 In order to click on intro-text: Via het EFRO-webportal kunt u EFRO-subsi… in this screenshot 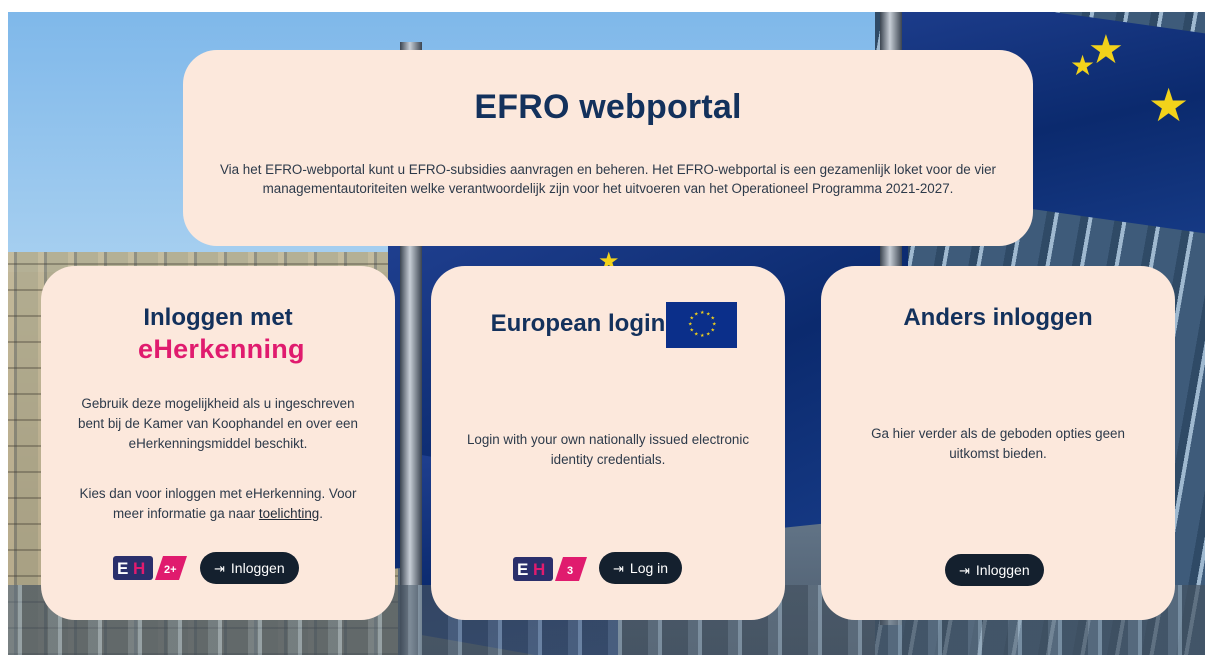, I will do `click(608, 179)`.